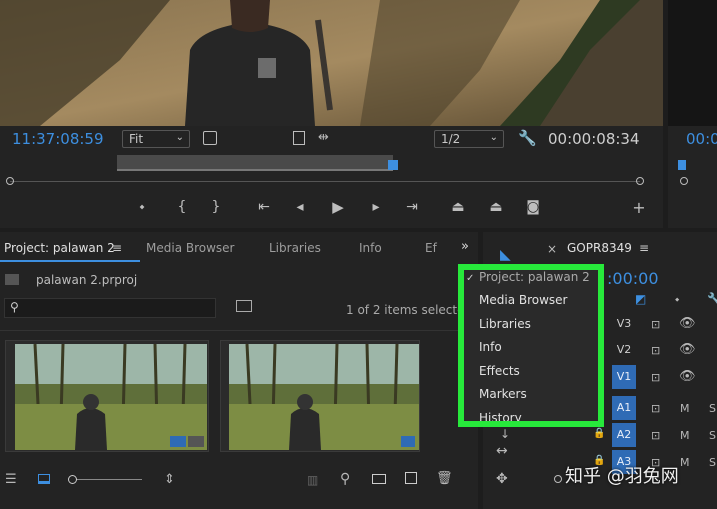 This screenshot has width=717, height=509. What do you see at coordinates (44, 479) in the screenshot?
I see `icon-view-icon` at bounding box center [44, 479].